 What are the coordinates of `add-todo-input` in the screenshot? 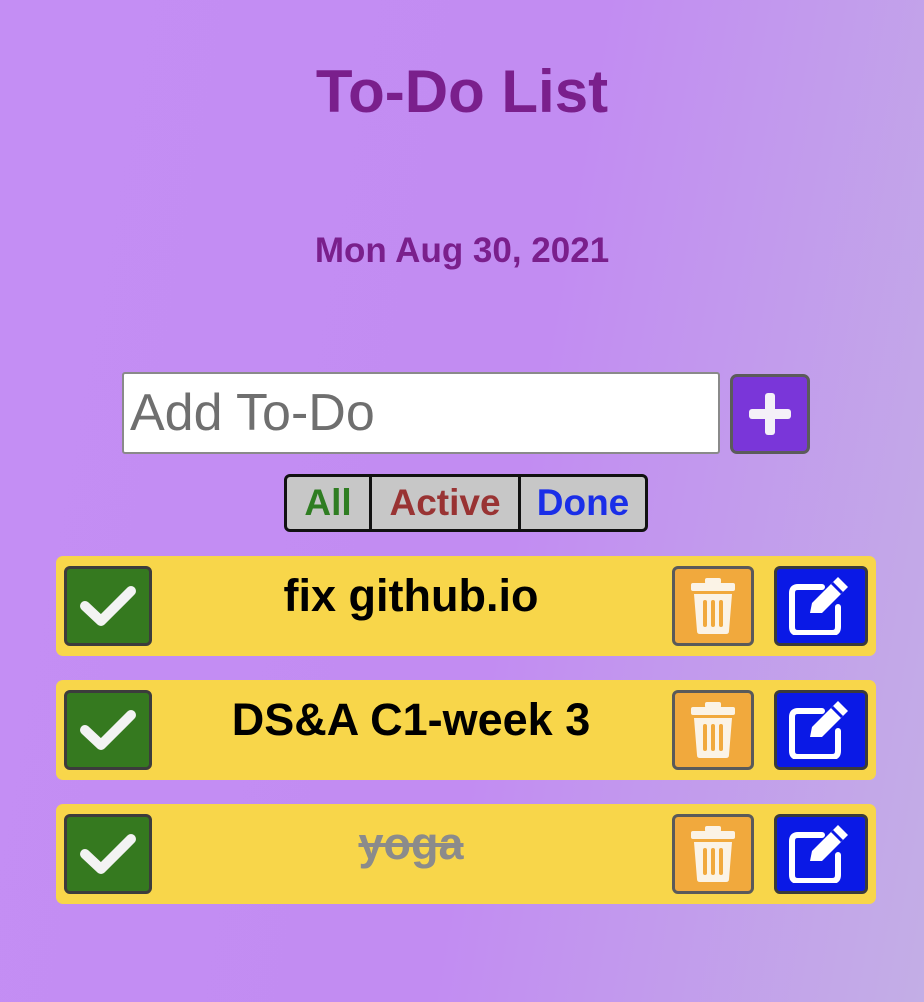 It's located at (421, 413).